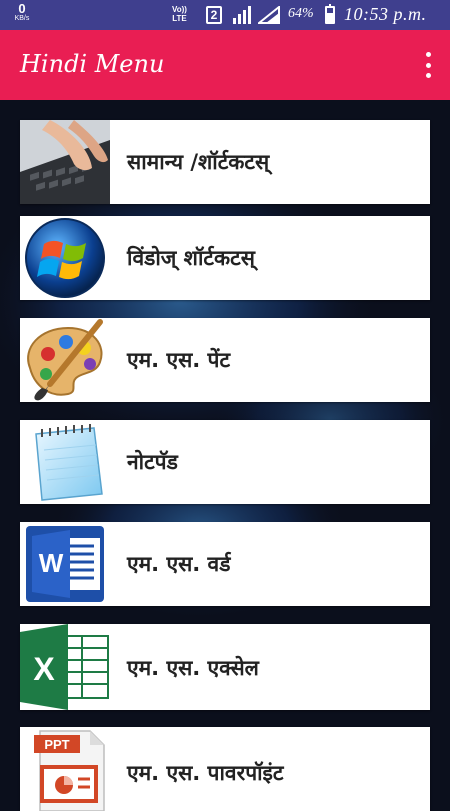 The height and width of the screenshot is (811, 450). I want to click on keyboard-photo-icon, so click(65, 162).